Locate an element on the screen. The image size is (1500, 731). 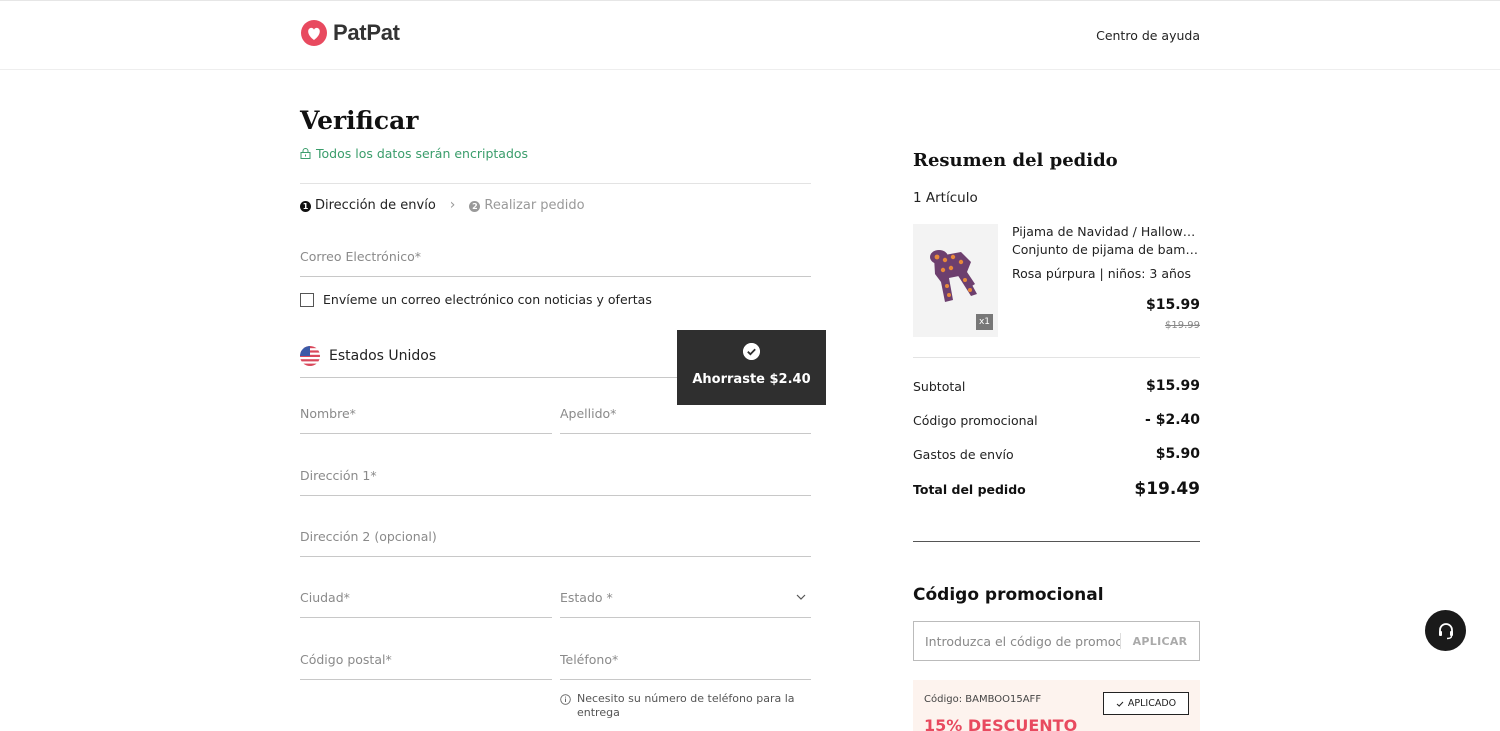
headset-icon is located at coordinates (1445, 630).